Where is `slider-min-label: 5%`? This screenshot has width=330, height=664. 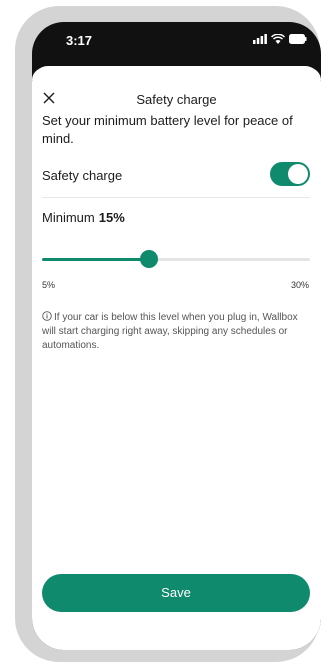 slider-min-label: 5% is located at coordinates (49, 285).